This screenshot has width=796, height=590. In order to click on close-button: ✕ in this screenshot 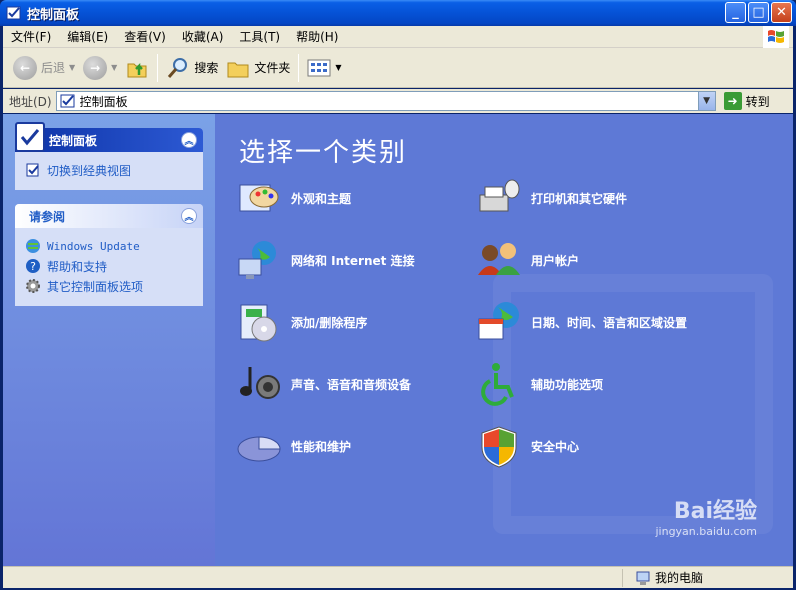, I will do `click(781, 12)`.